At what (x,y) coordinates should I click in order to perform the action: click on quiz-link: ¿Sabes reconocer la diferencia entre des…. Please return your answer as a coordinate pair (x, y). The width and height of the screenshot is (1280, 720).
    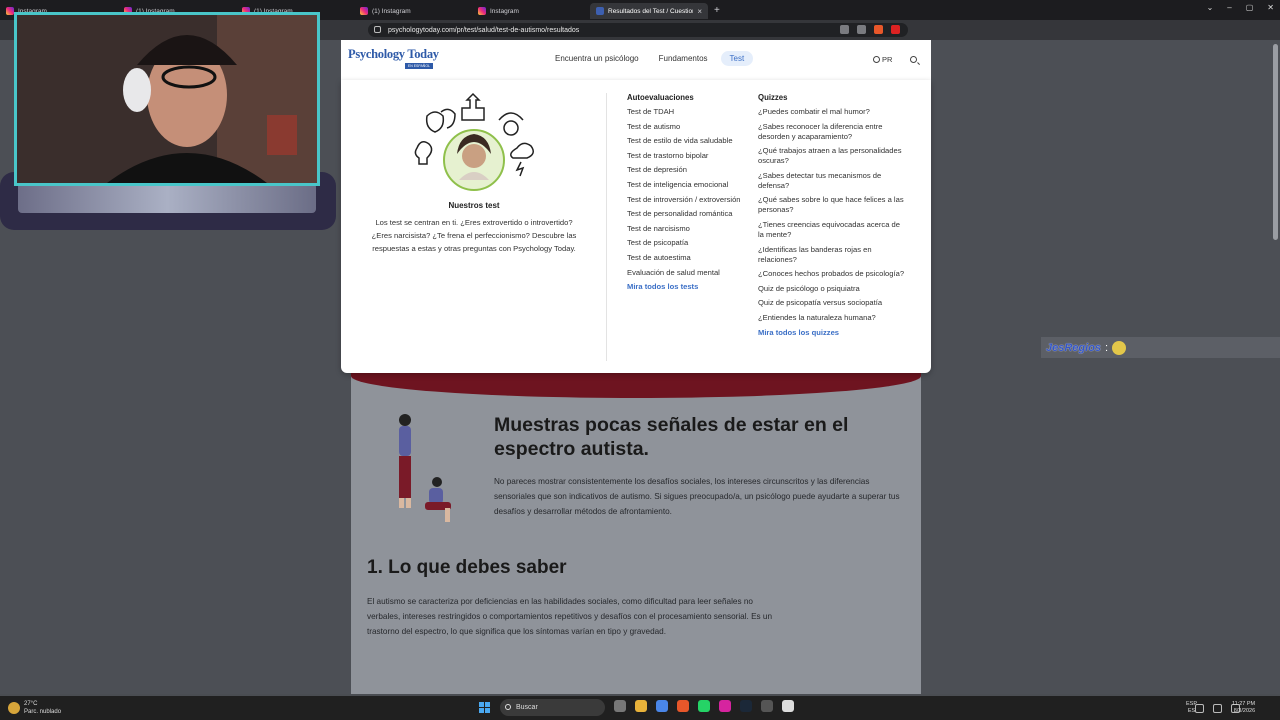
    Looking at the image, I should click on (832, 132).